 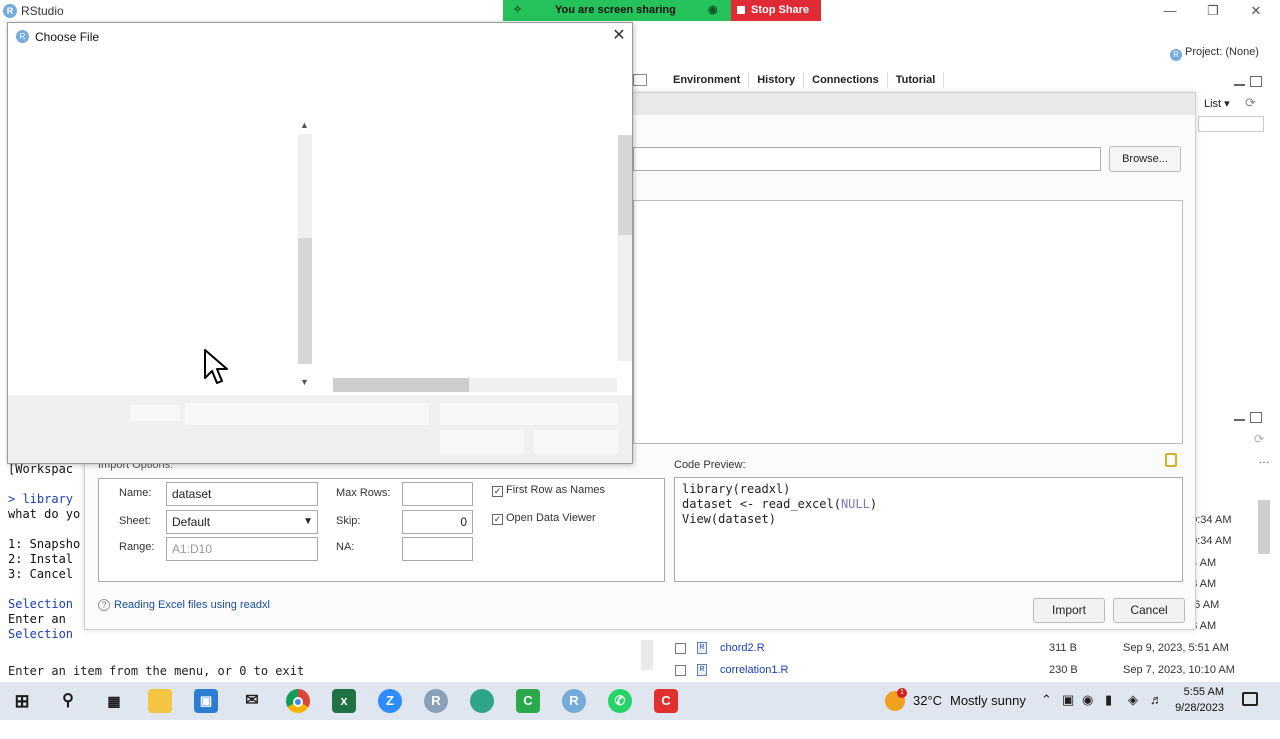 I want to click on env-maximize-icon, so click(x=1256, y=81).